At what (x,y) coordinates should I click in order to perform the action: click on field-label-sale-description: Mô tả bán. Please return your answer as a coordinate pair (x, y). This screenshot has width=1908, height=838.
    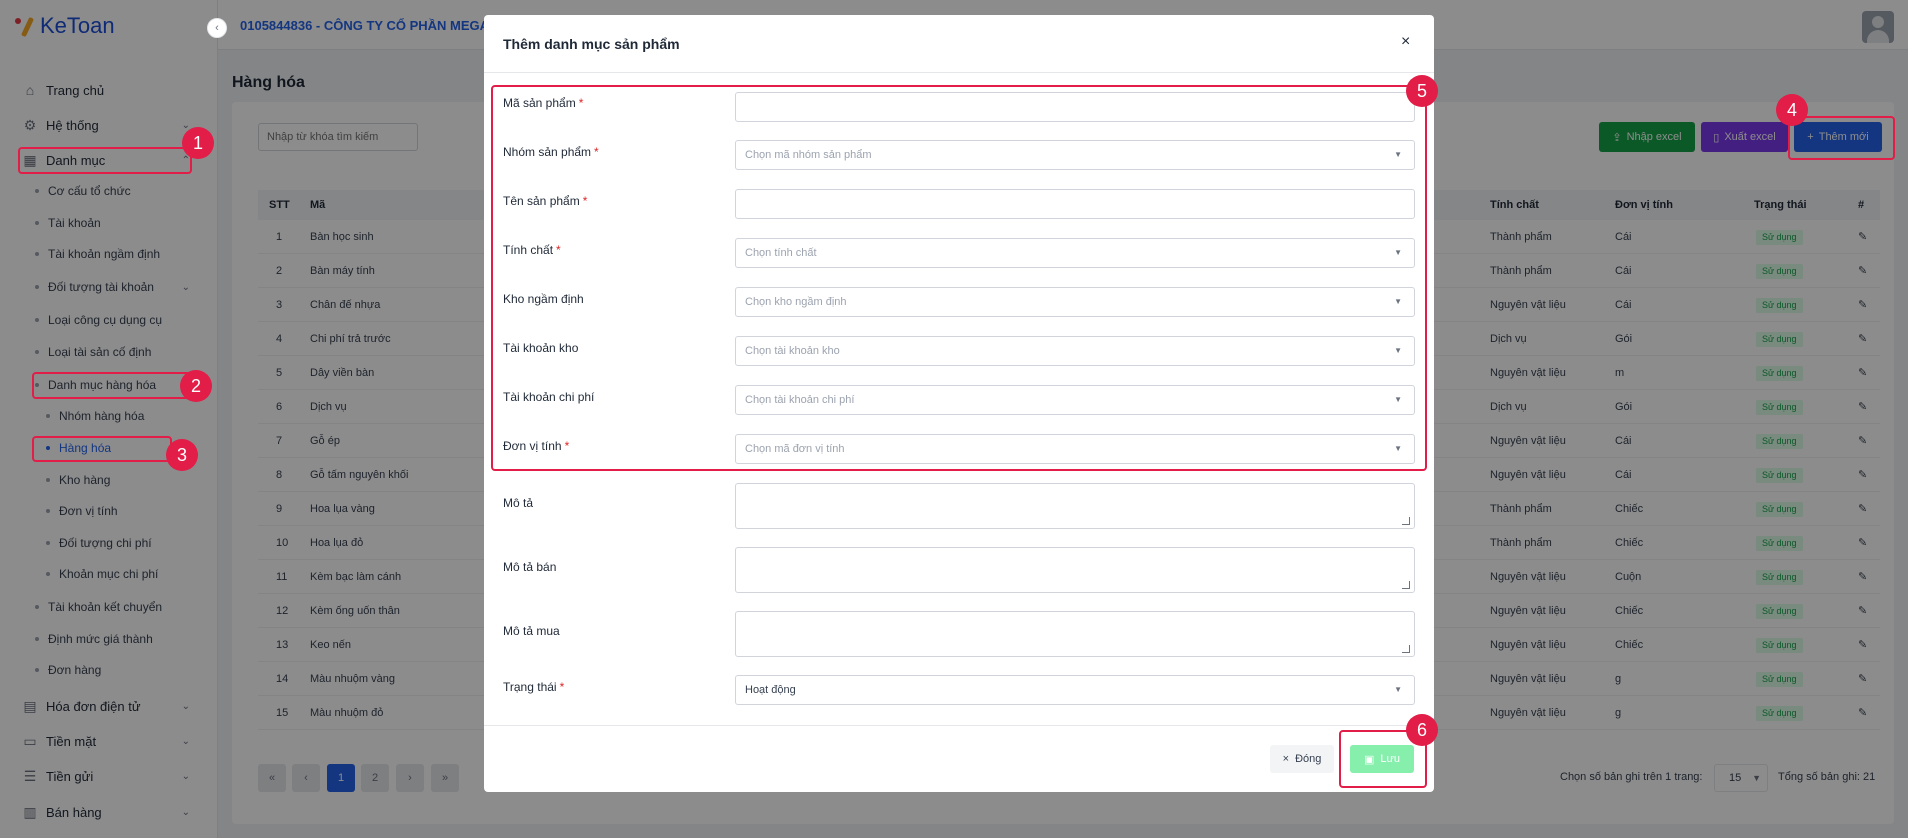
    Looking at the image, I should click on (530, 567).